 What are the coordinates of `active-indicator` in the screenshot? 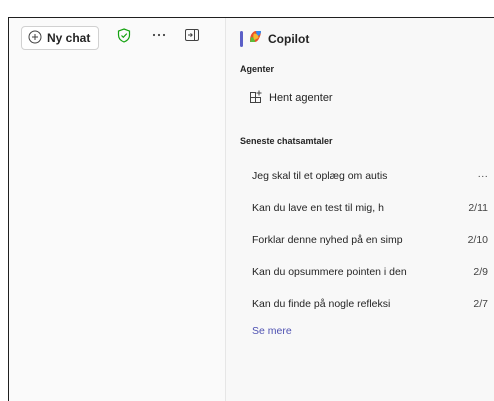 It's located at (241, 39).